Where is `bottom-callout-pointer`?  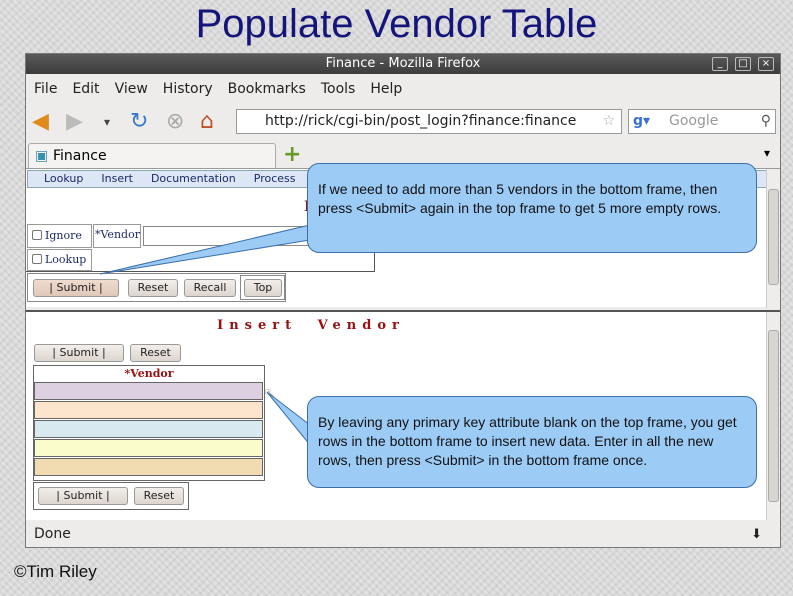
bottom-callout-pointer is located at coordinates (288, 419).